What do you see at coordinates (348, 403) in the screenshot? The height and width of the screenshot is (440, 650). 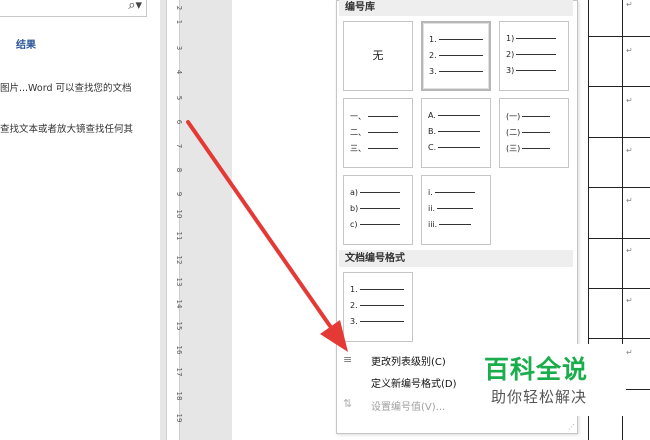 I see `set-numbering-value-icon: ⇅` at bounding box center [348, 403].